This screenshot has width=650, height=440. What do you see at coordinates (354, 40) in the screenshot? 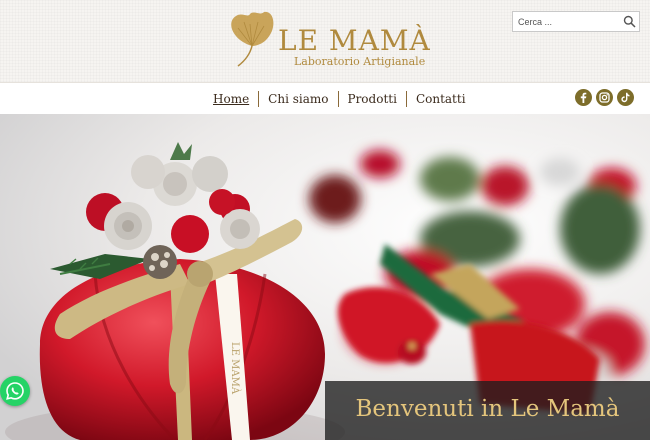
I see `brand-name: LE MAMÀ` at bounding box center [354, 40].